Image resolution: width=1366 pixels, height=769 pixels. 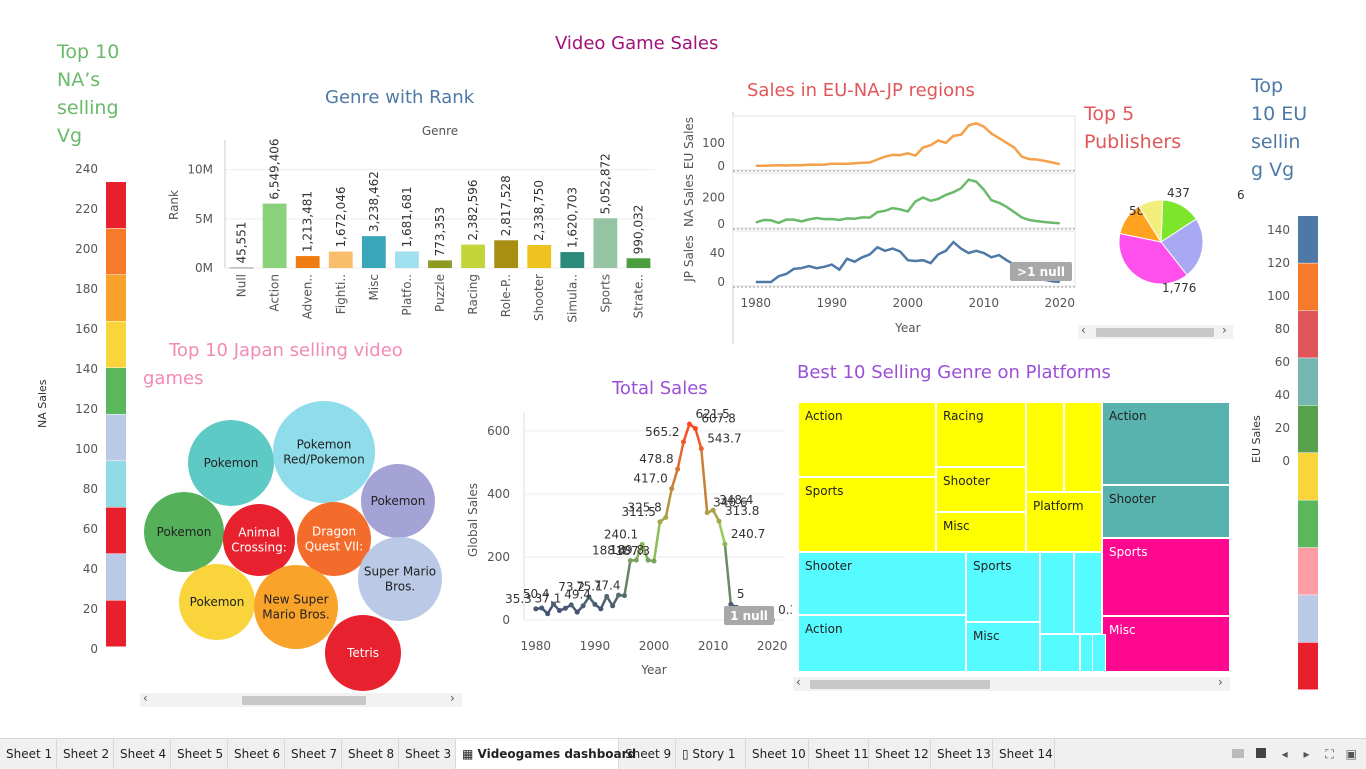 What do you see at coordinates (85, 754) in the screenshot?
I see `sheet-tab: Sheet 2` at bounding box center [85, 754].